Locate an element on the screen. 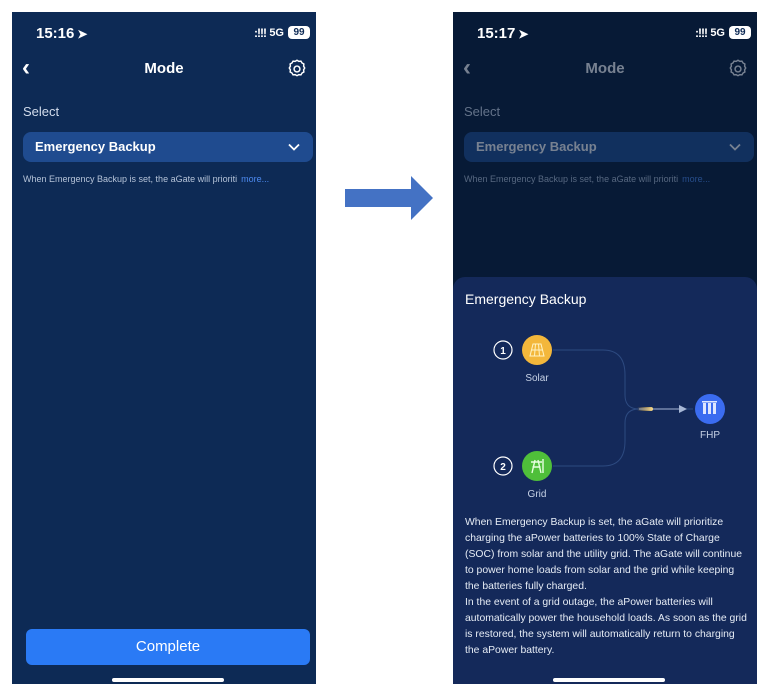 Image resolution: width=758 pixels, height=684 pixels. grid-number: 2 is located at coordinates (503, 467).